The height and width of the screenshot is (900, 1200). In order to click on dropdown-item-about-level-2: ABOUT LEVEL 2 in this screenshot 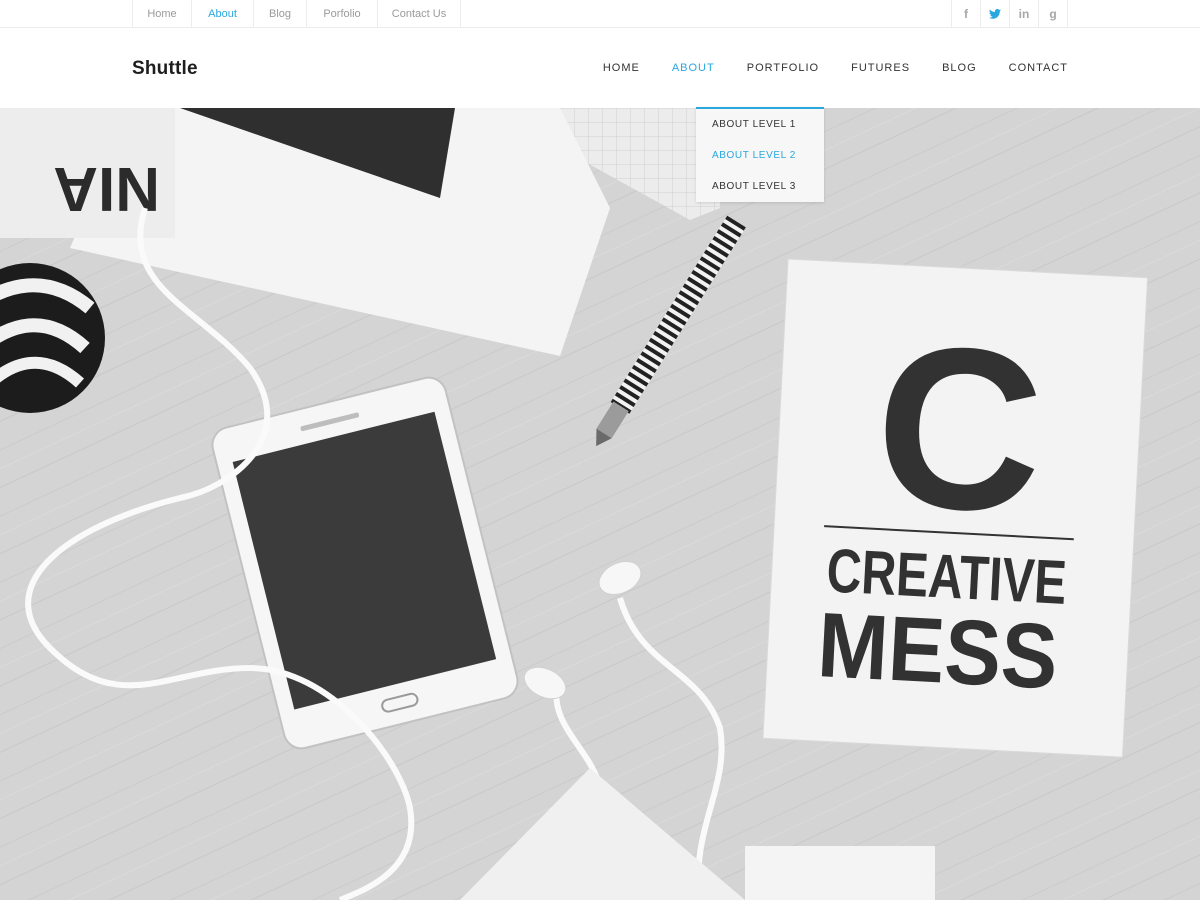, I will do `click(760, 155)`.